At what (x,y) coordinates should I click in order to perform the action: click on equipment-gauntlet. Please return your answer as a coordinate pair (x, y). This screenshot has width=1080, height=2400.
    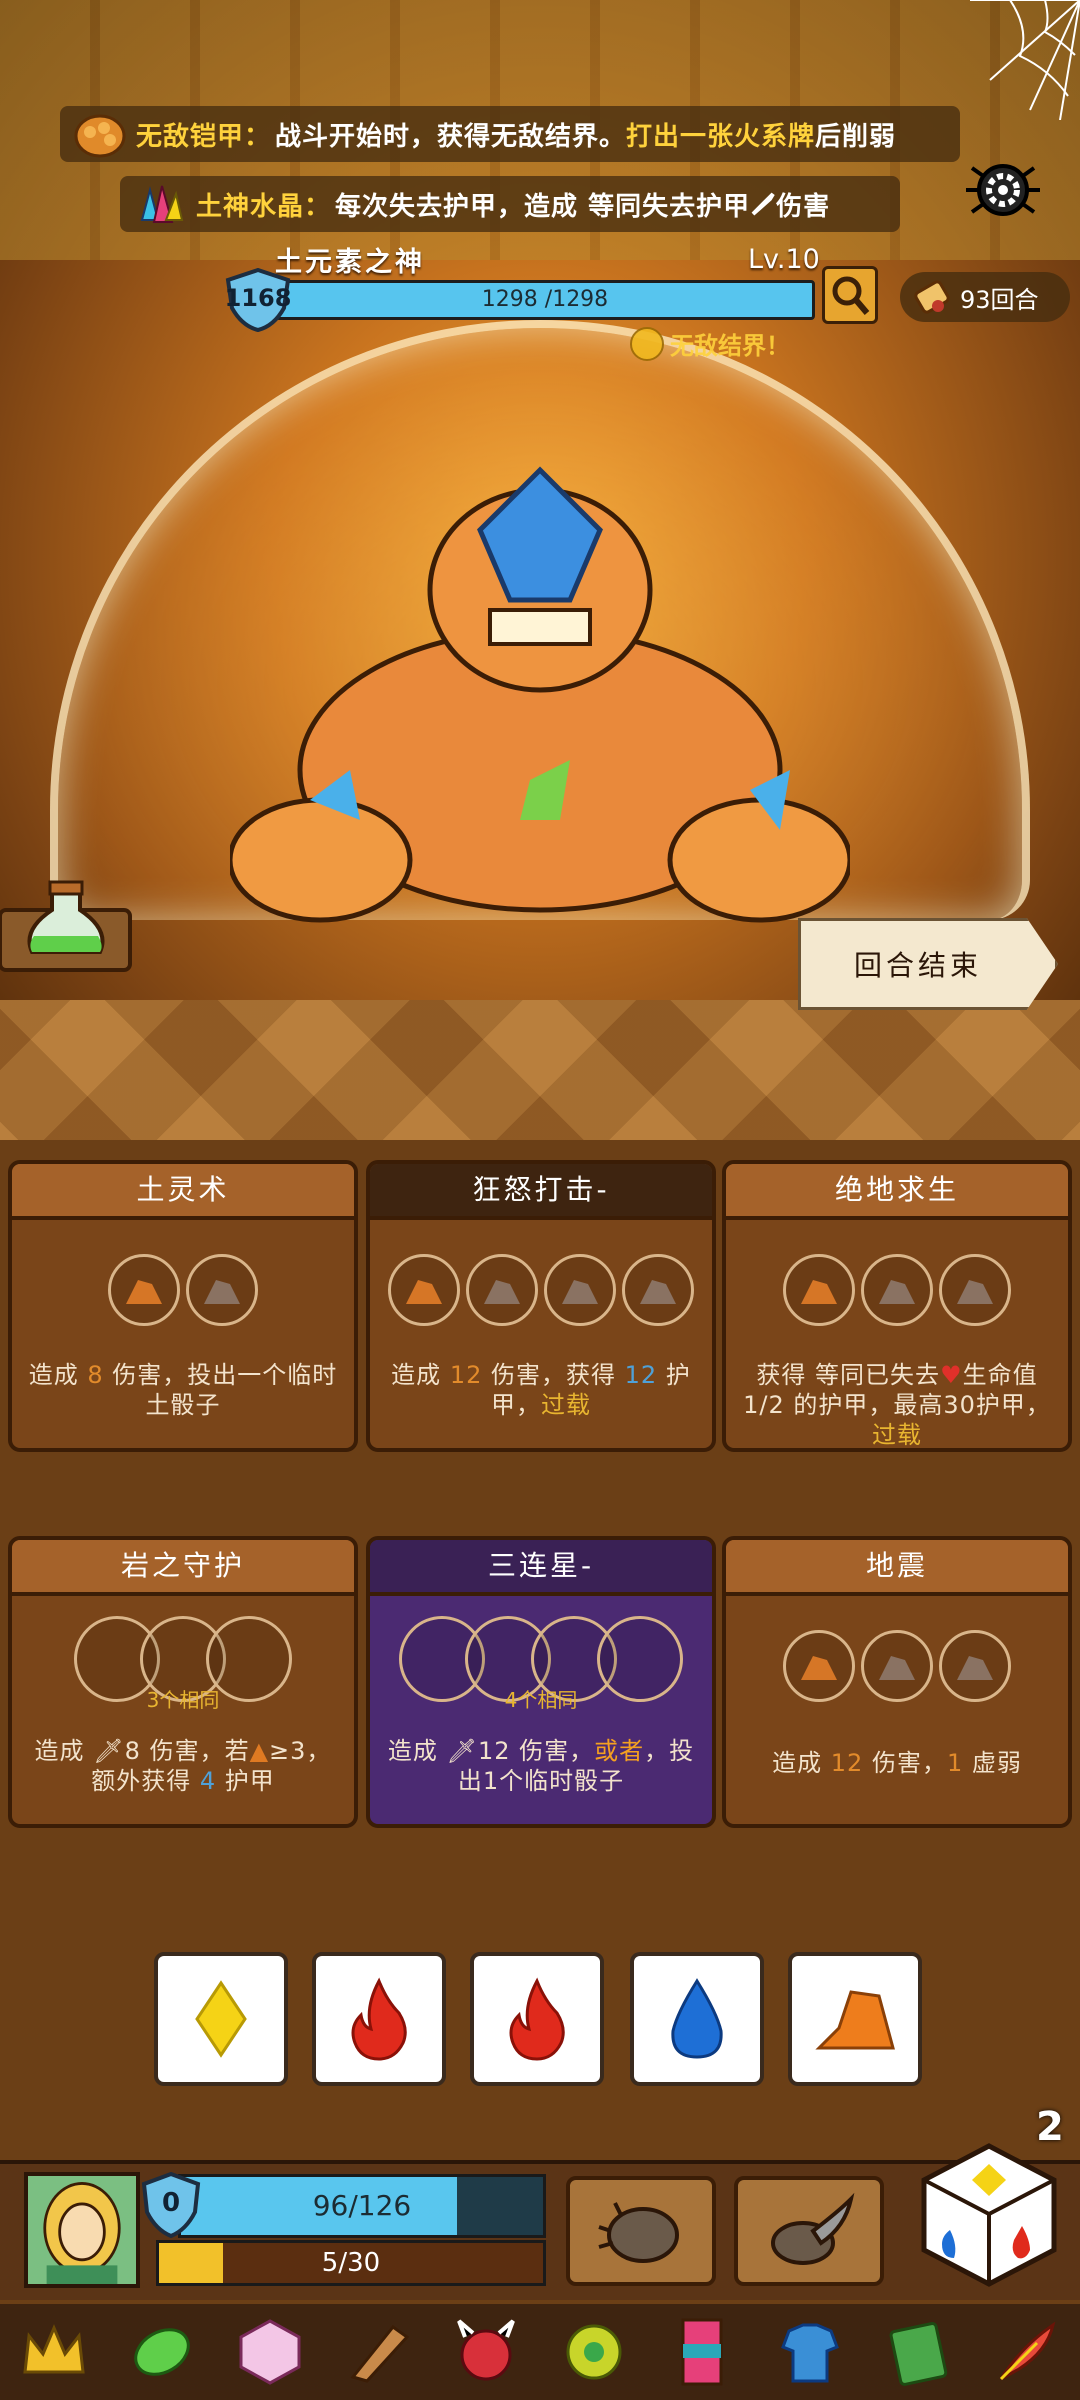
    Looking at the image, I should click on (641, 2231).